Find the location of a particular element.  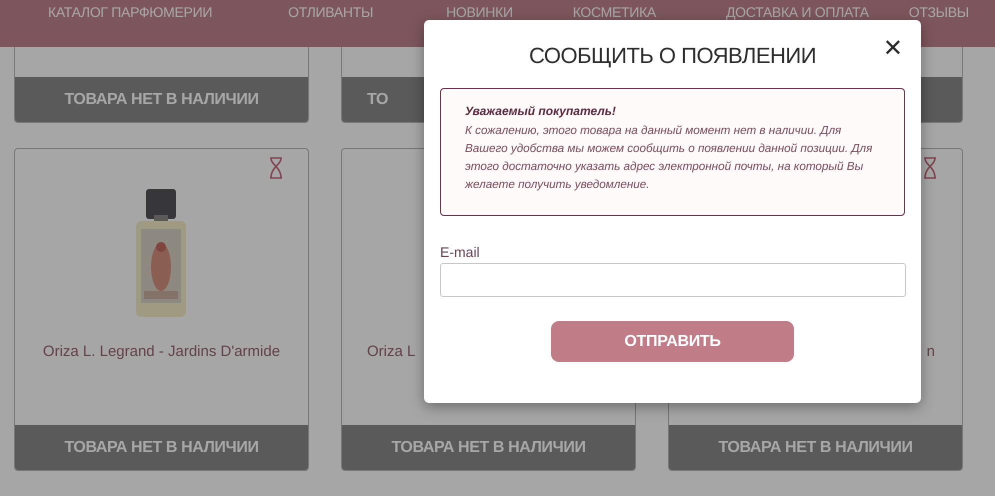

nav-link: ДОСТАВКА И ОПЛАТА is located at coordinates (797, 11).